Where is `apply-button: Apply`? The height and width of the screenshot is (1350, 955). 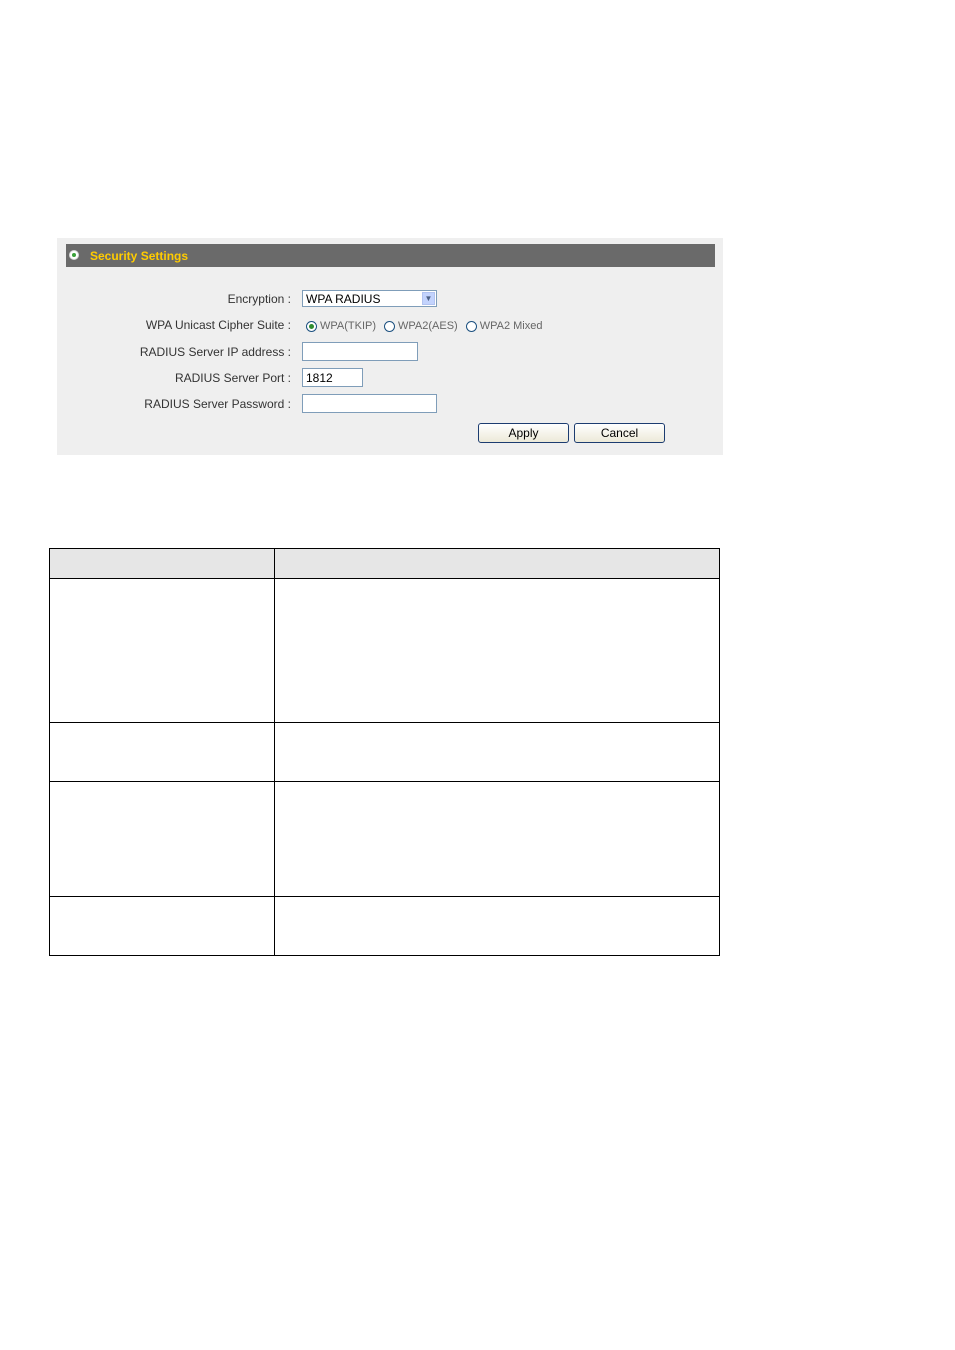
apply-button: Apply is located at coordinates (523, 433).